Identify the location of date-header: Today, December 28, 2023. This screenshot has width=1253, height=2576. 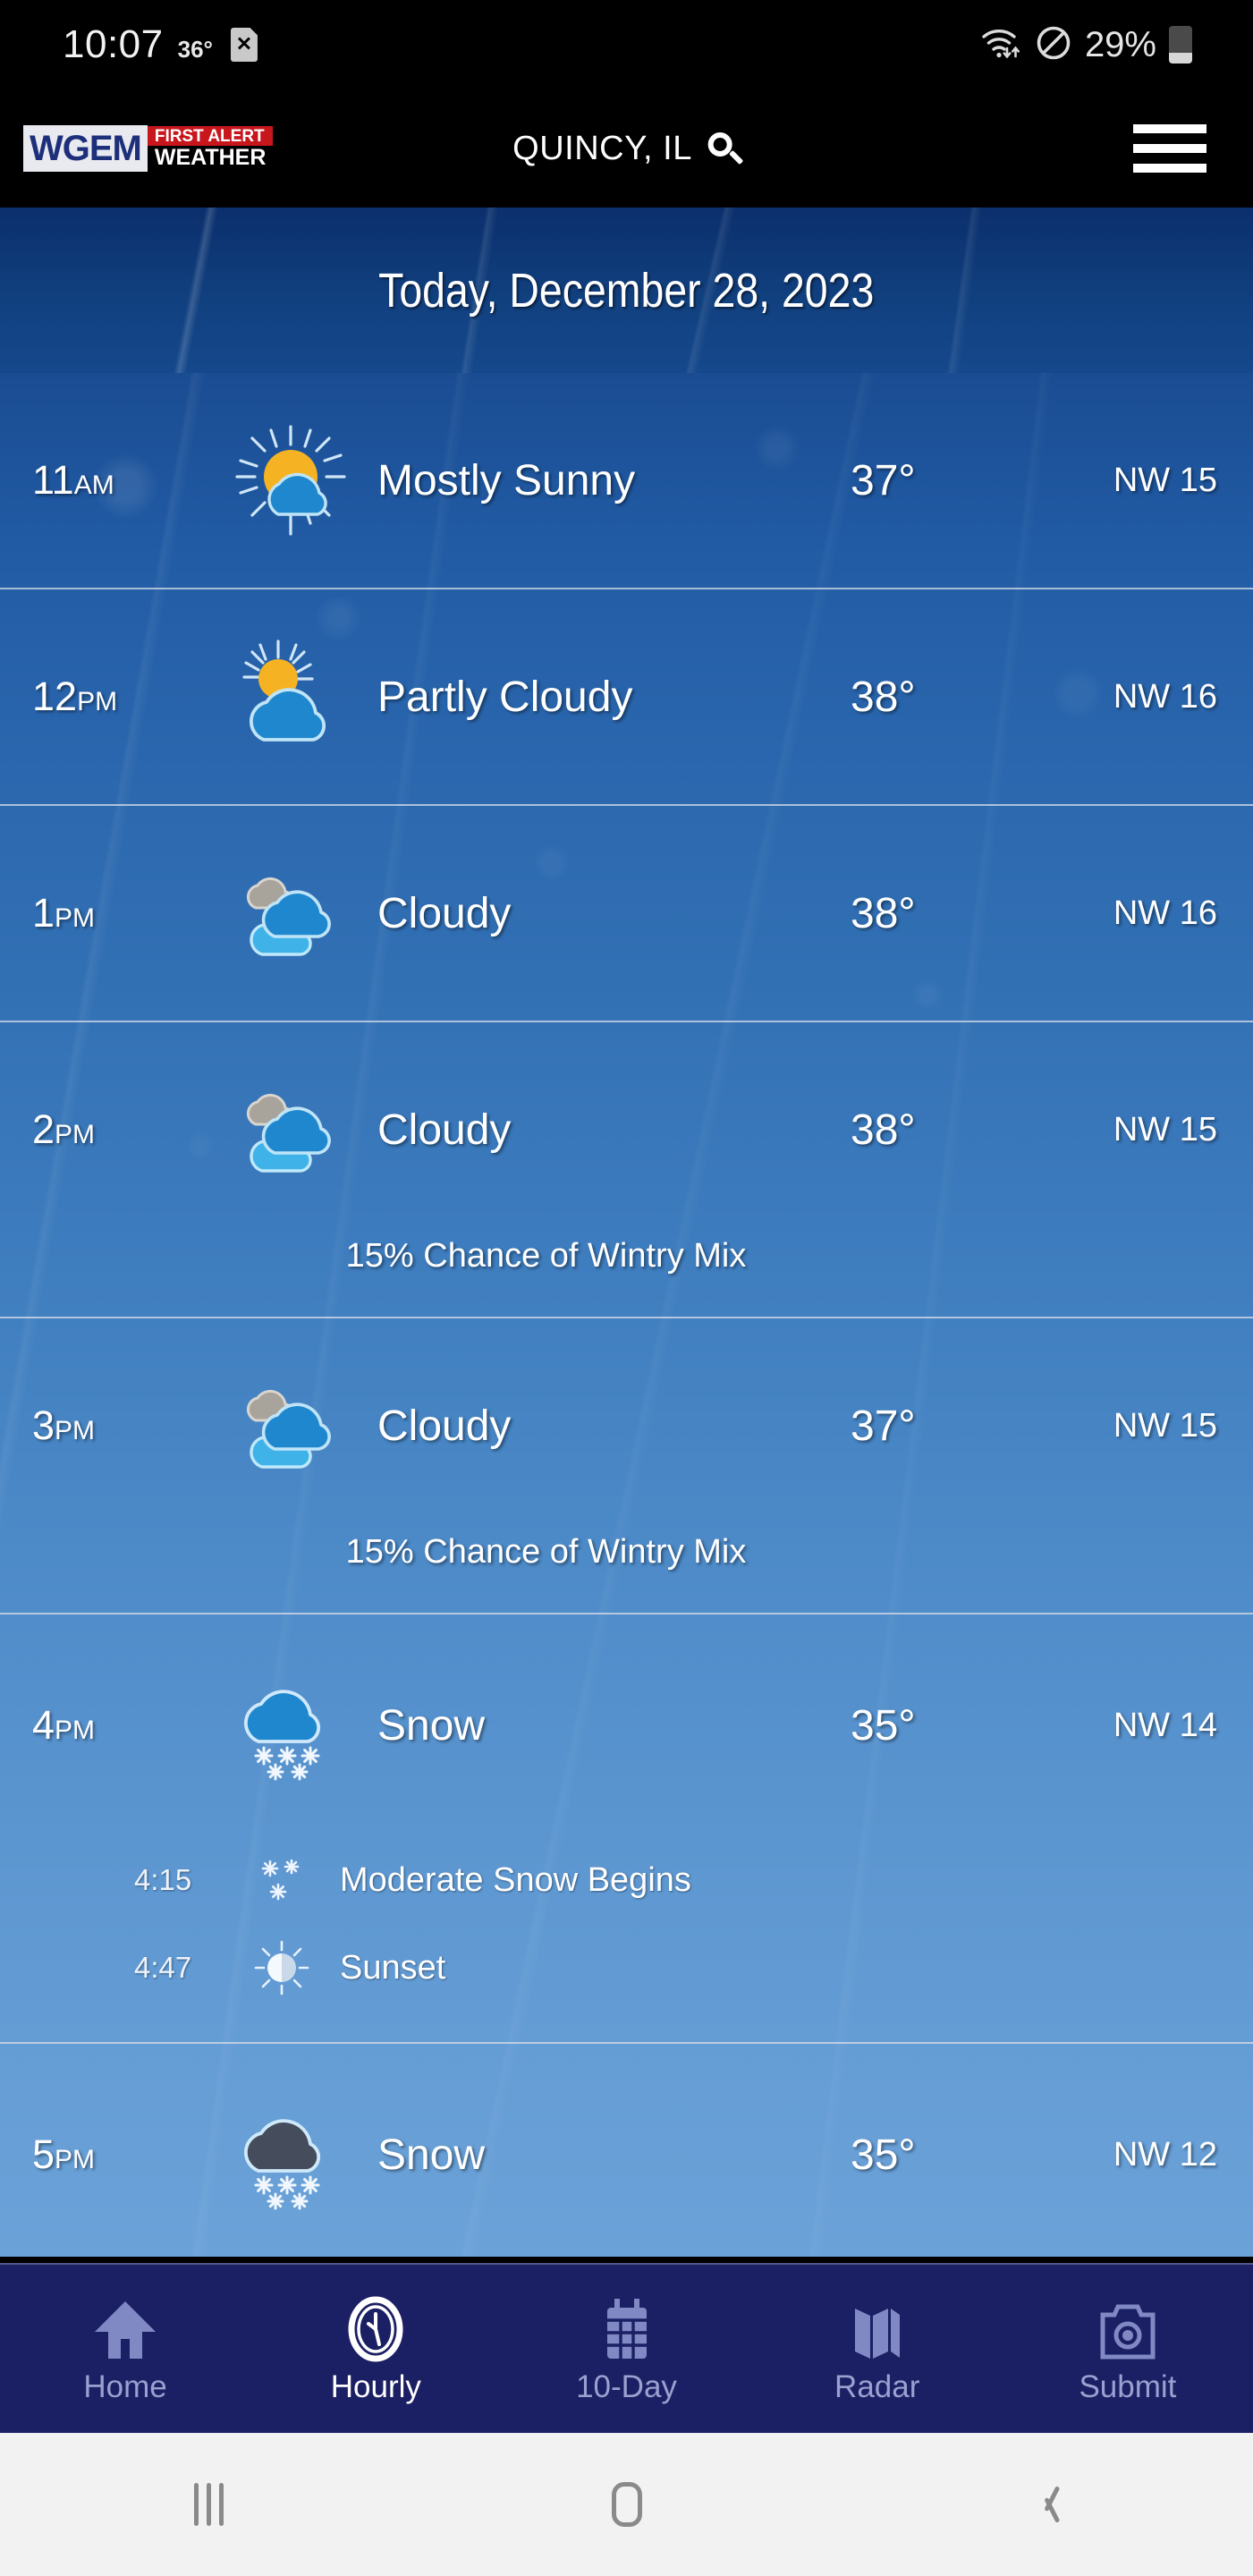
(626, 290).